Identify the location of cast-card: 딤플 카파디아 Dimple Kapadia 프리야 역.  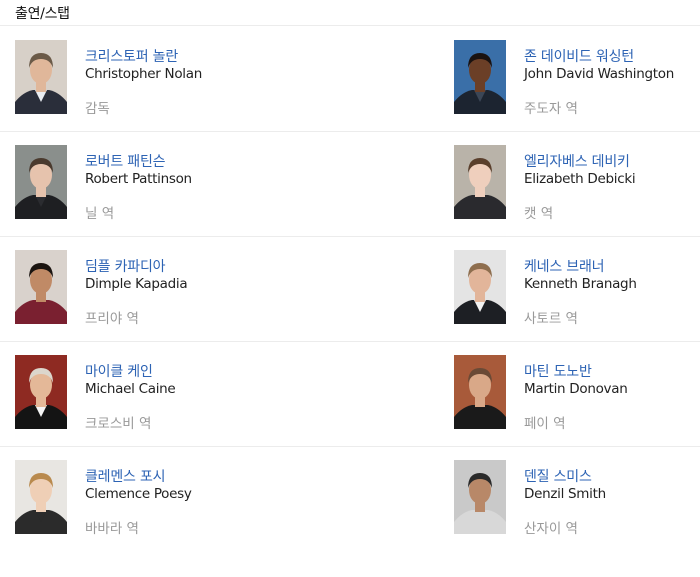
(145, 290).